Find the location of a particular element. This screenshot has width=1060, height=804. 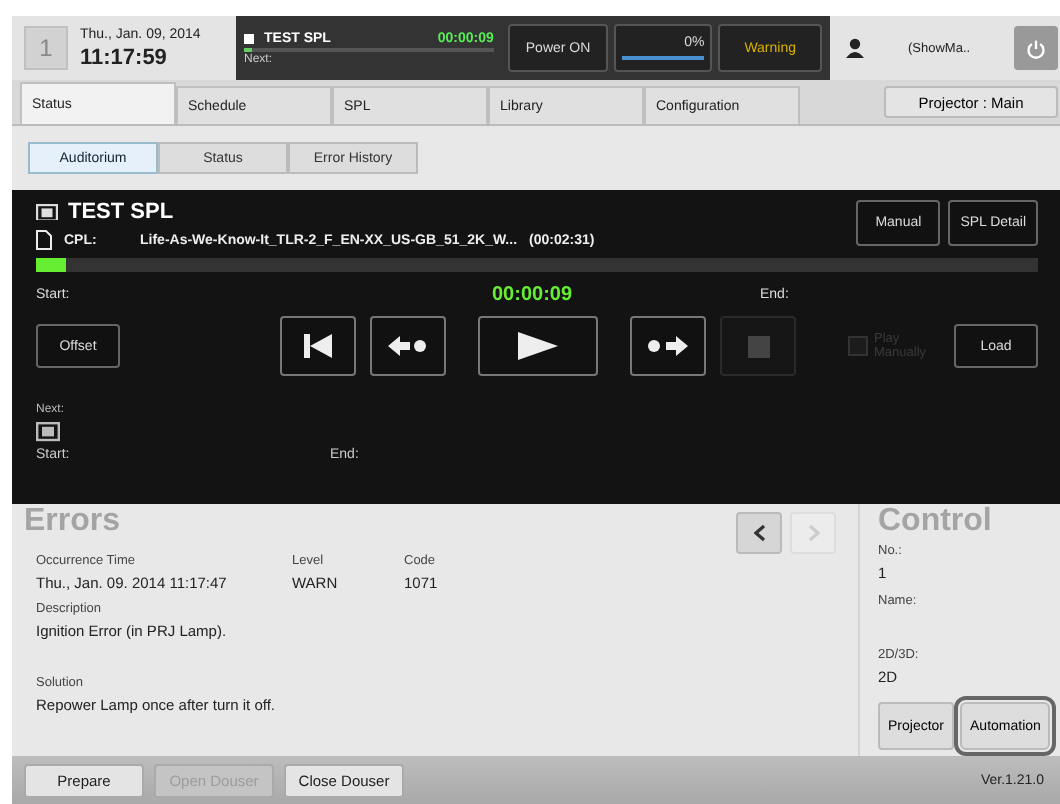

back-button is located at coordinates (408, 346).